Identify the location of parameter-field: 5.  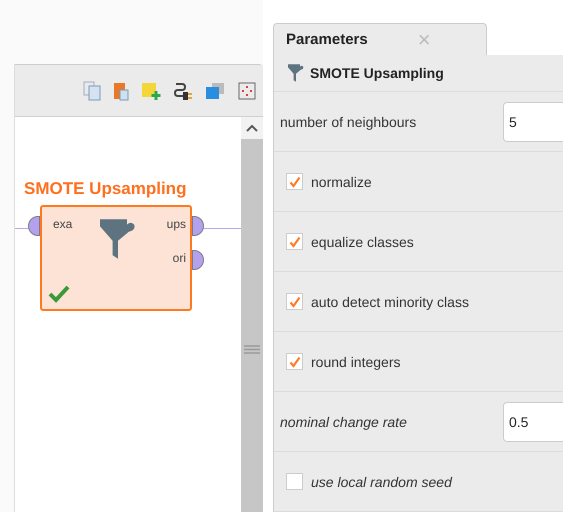
(533, 122).